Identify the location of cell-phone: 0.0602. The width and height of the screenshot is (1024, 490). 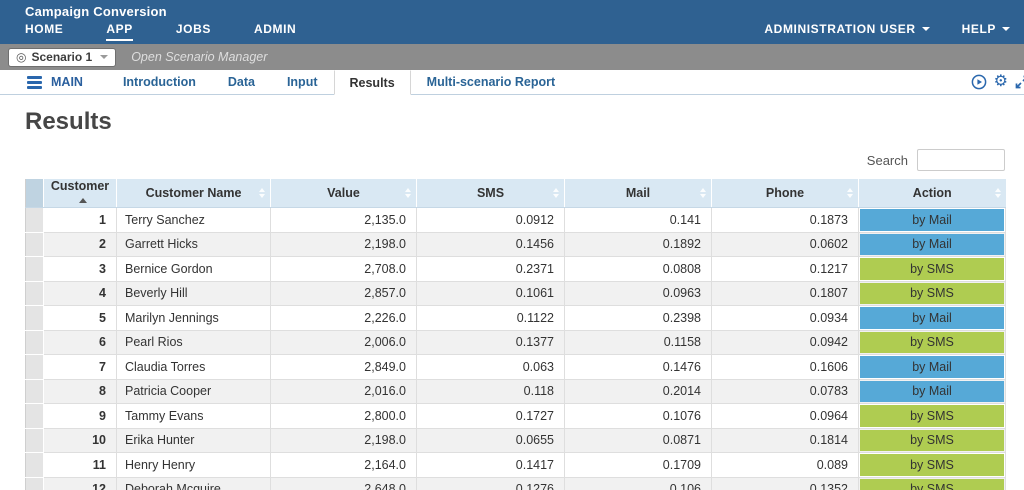
(785, 244).